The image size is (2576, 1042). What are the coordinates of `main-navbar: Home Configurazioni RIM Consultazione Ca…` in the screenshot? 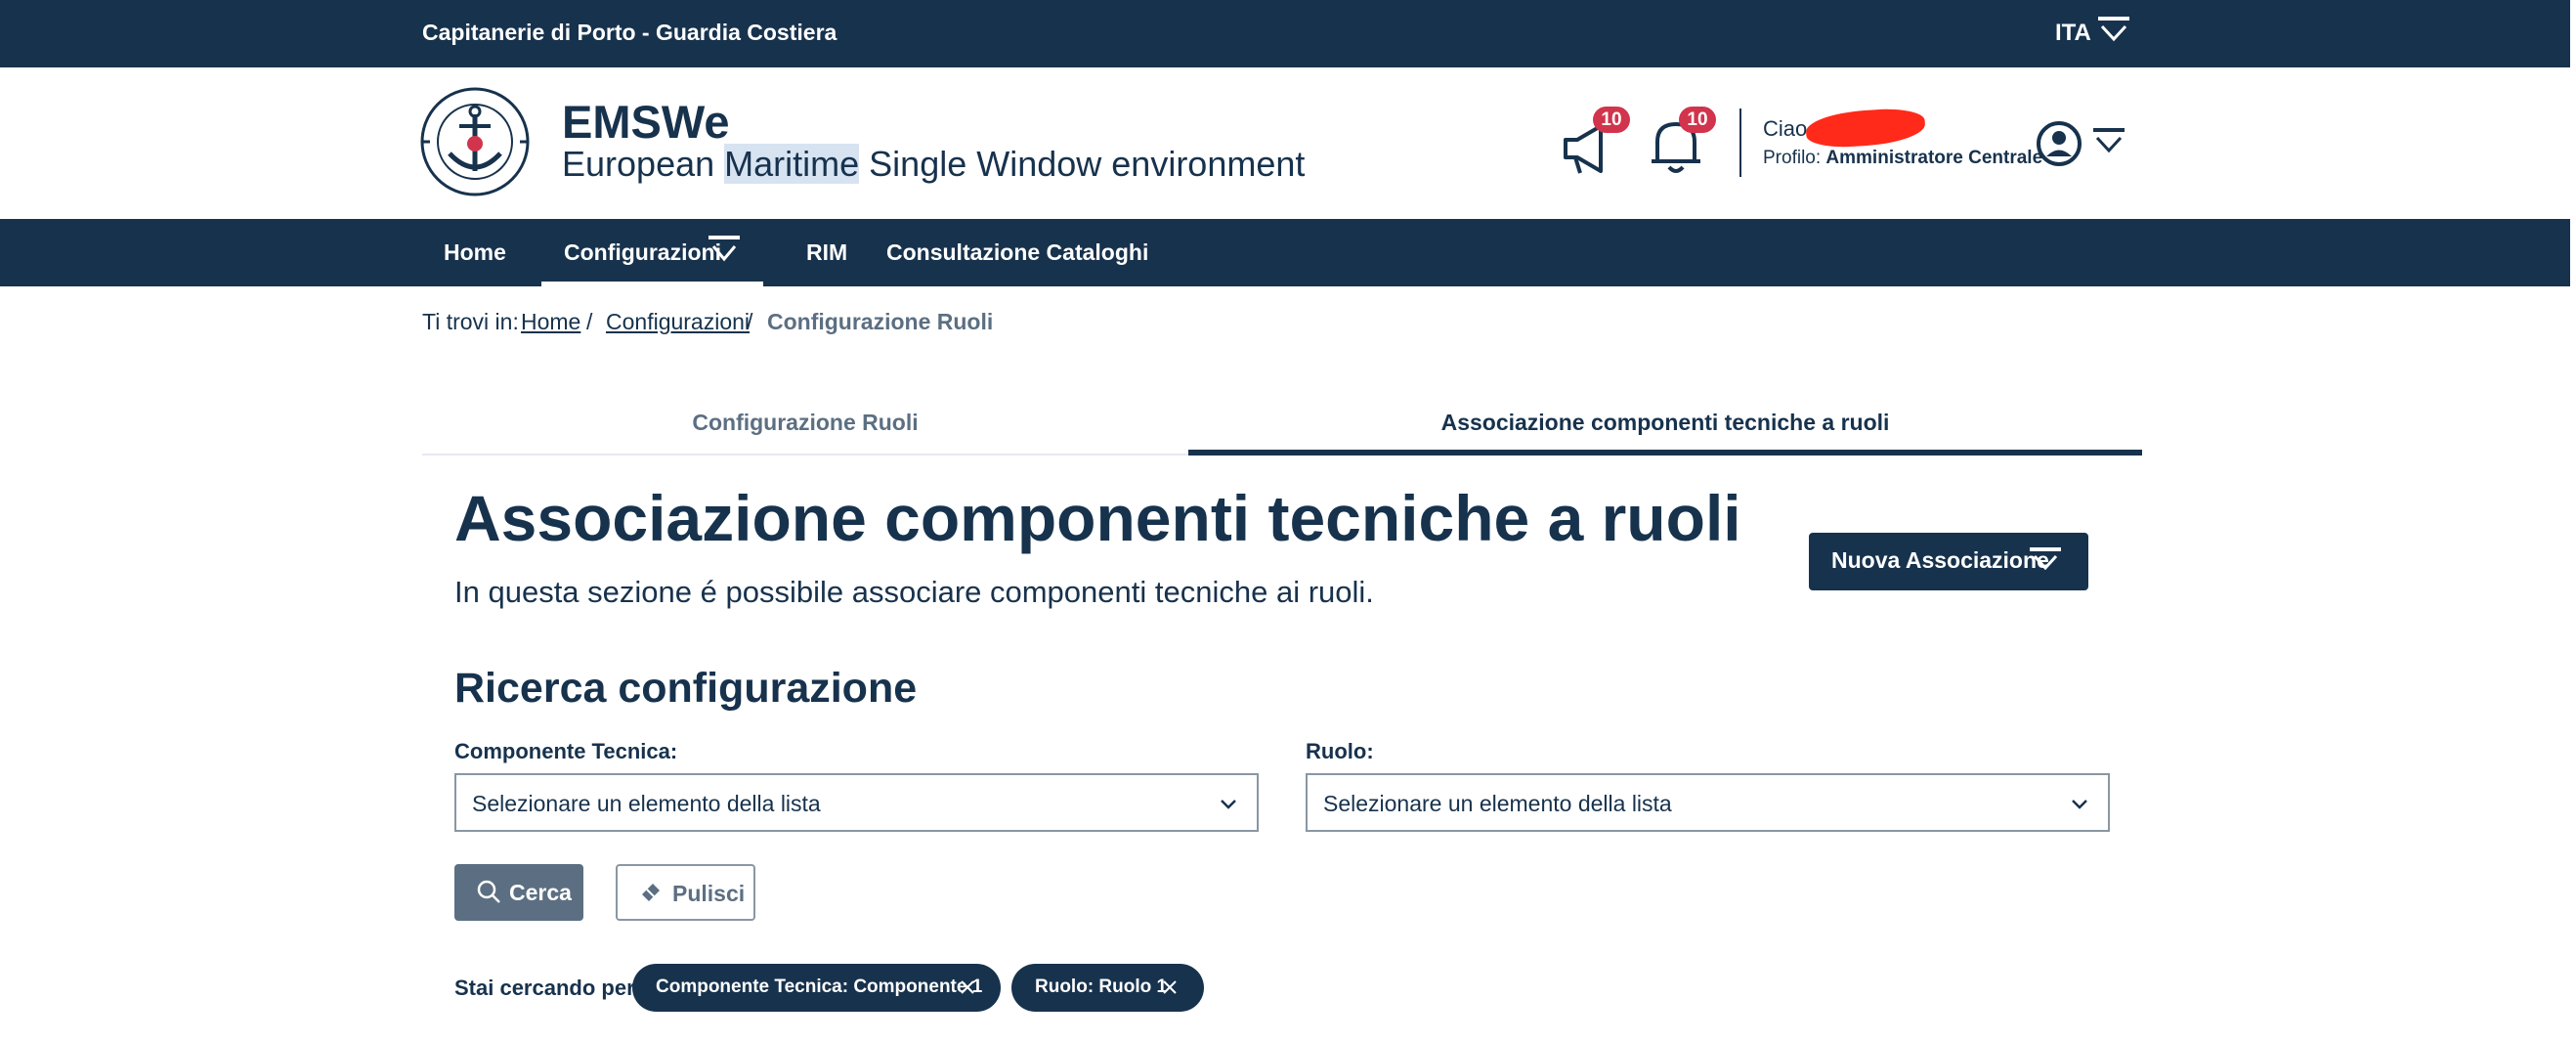 It's located at (1285, 252).